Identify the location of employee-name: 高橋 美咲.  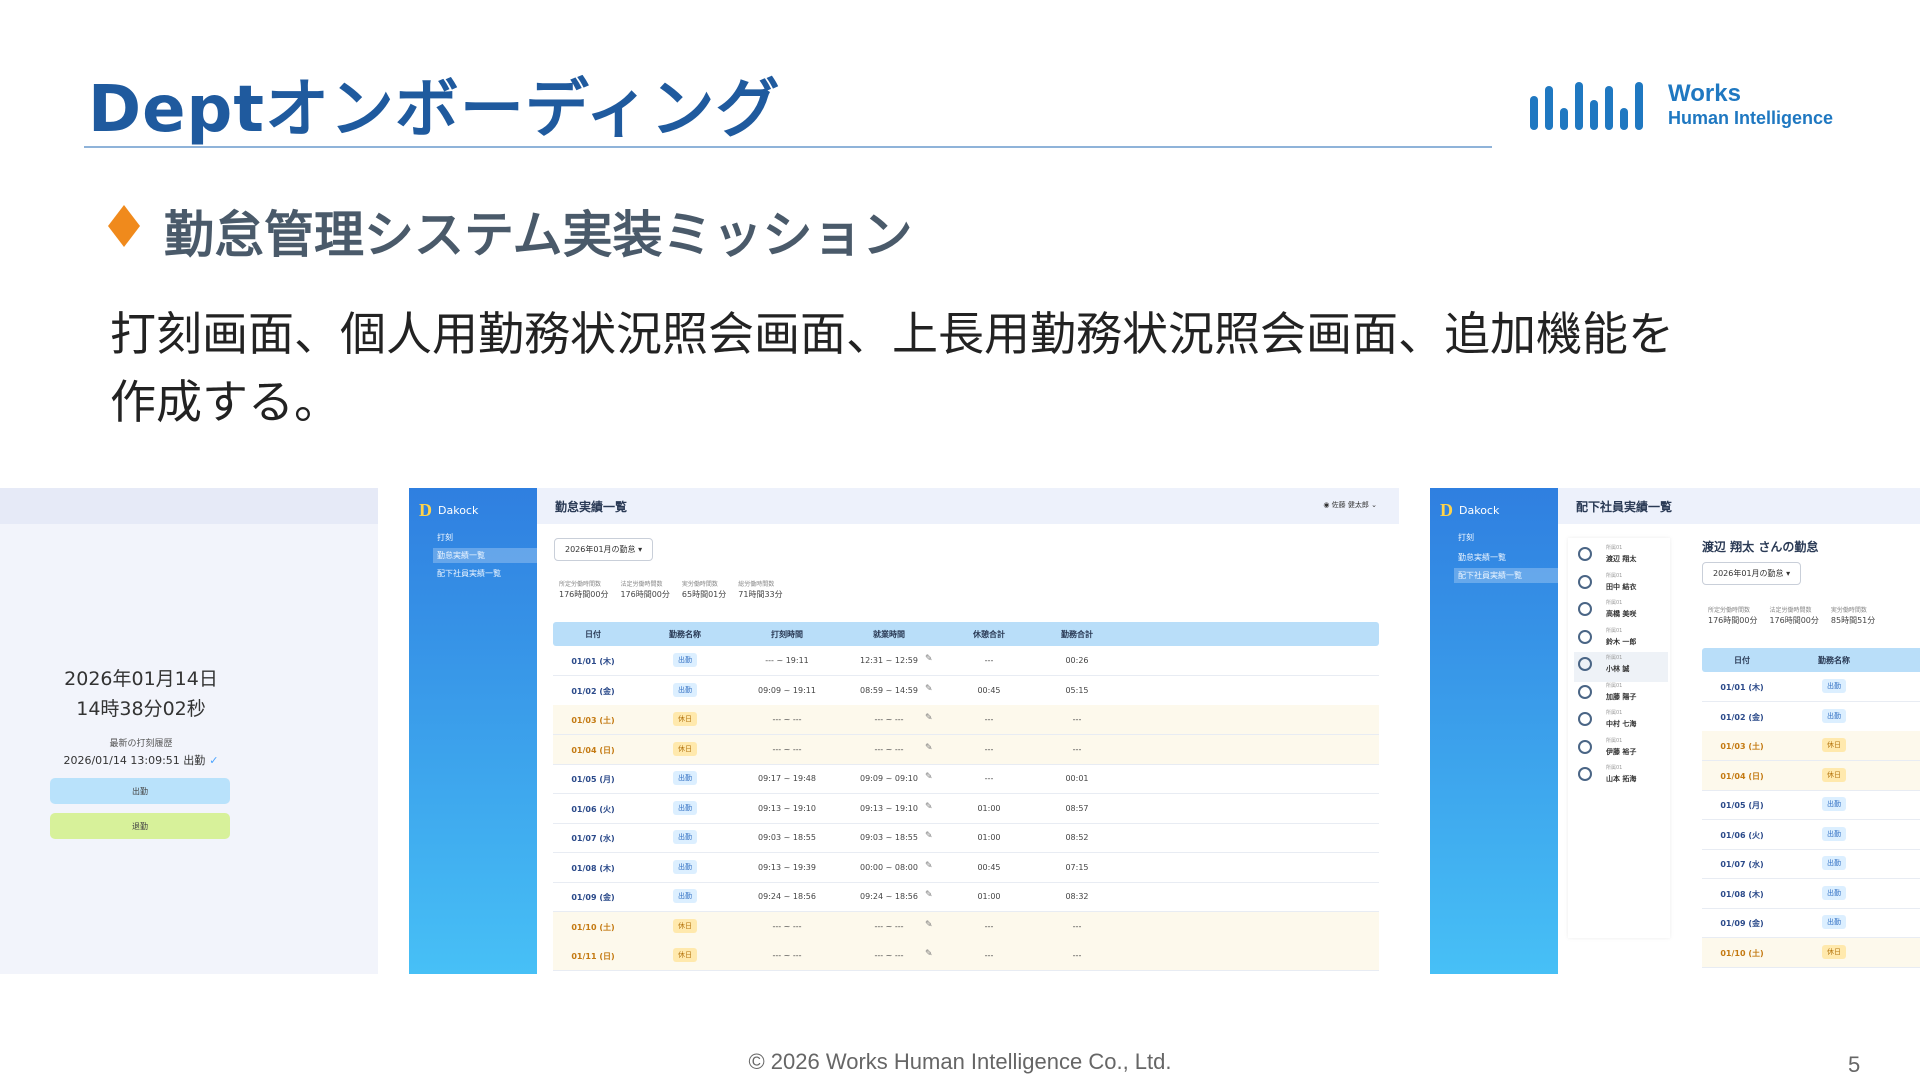
(1621, 614).